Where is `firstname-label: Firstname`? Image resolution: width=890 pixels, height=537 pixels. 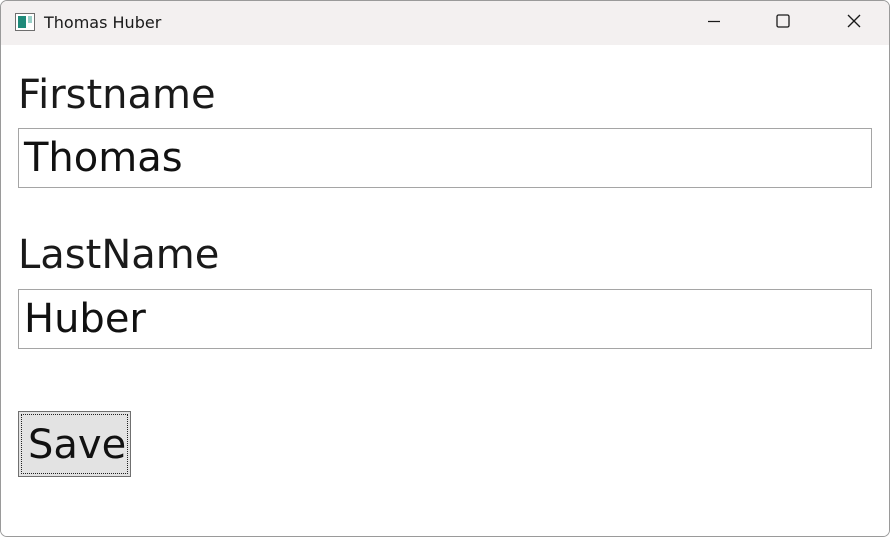
firstname-label: Firstname is located at coordinates (117, 95).